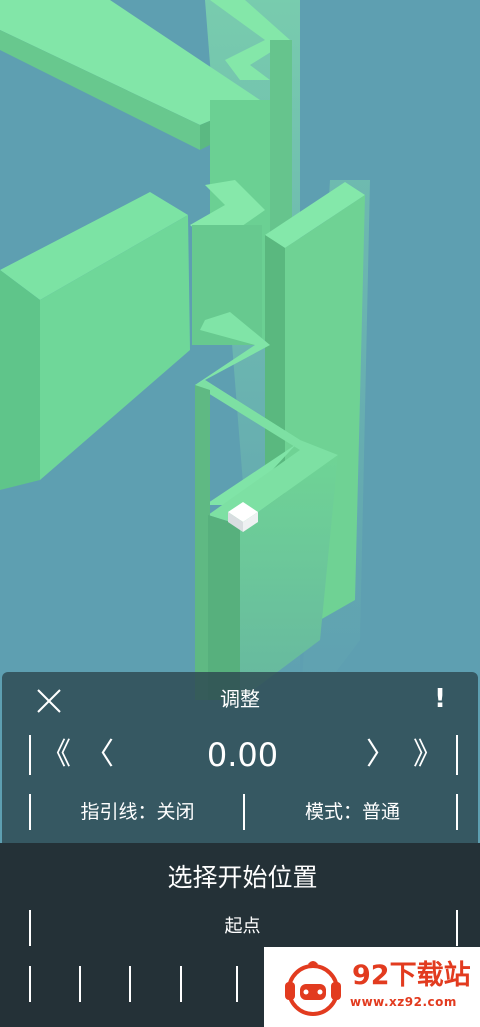  What do you see at coordinates (240, 699) in the screenshot?
I see `panel-title: 调整` at bounding box center [240, 699].